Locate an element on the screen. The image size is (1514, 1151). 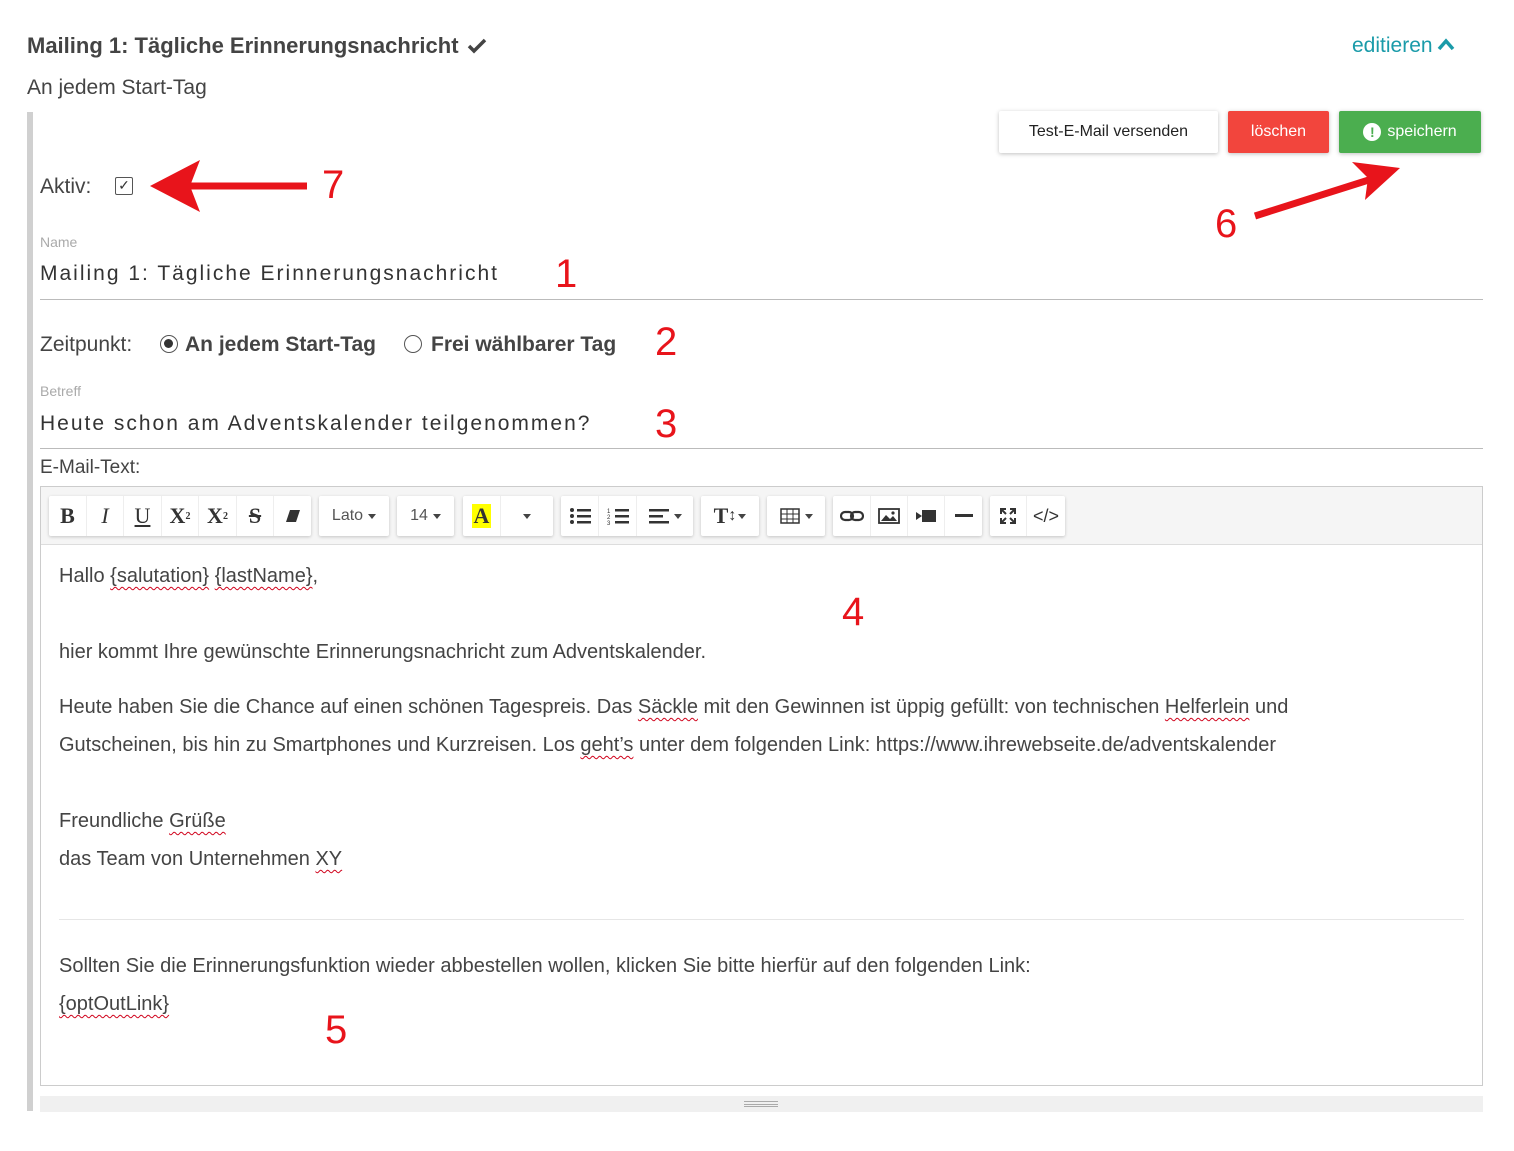
name-field: Mailing 1: Tägliche Erinnerungsnachricht is located at coordinates (269, 274).